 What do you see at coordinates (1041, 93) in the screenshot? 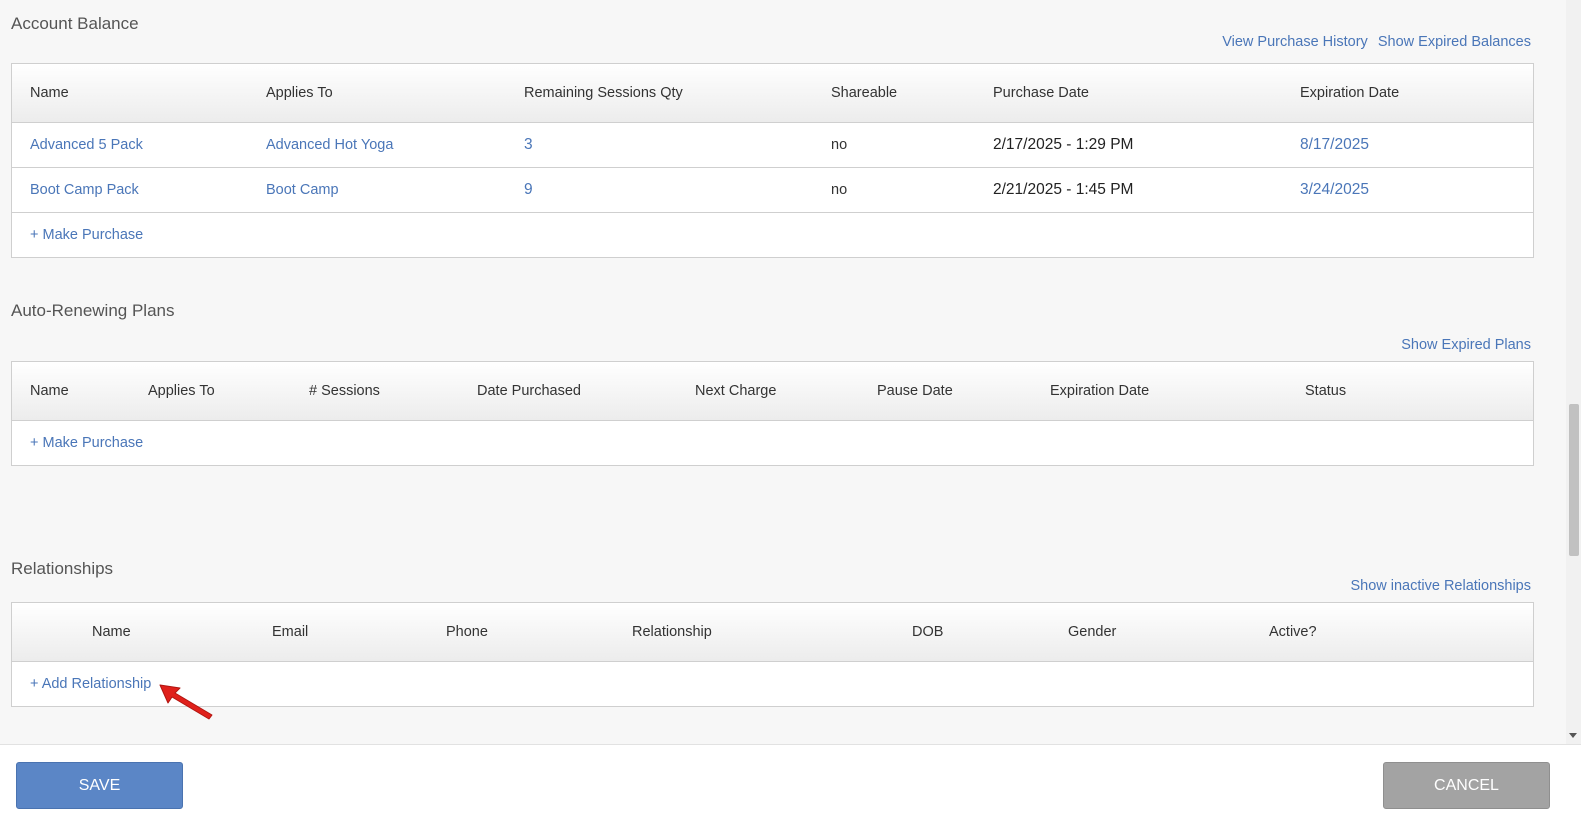
I see `column-header-purchase-date: Purchase Date` at bounding box center [1041, 93].